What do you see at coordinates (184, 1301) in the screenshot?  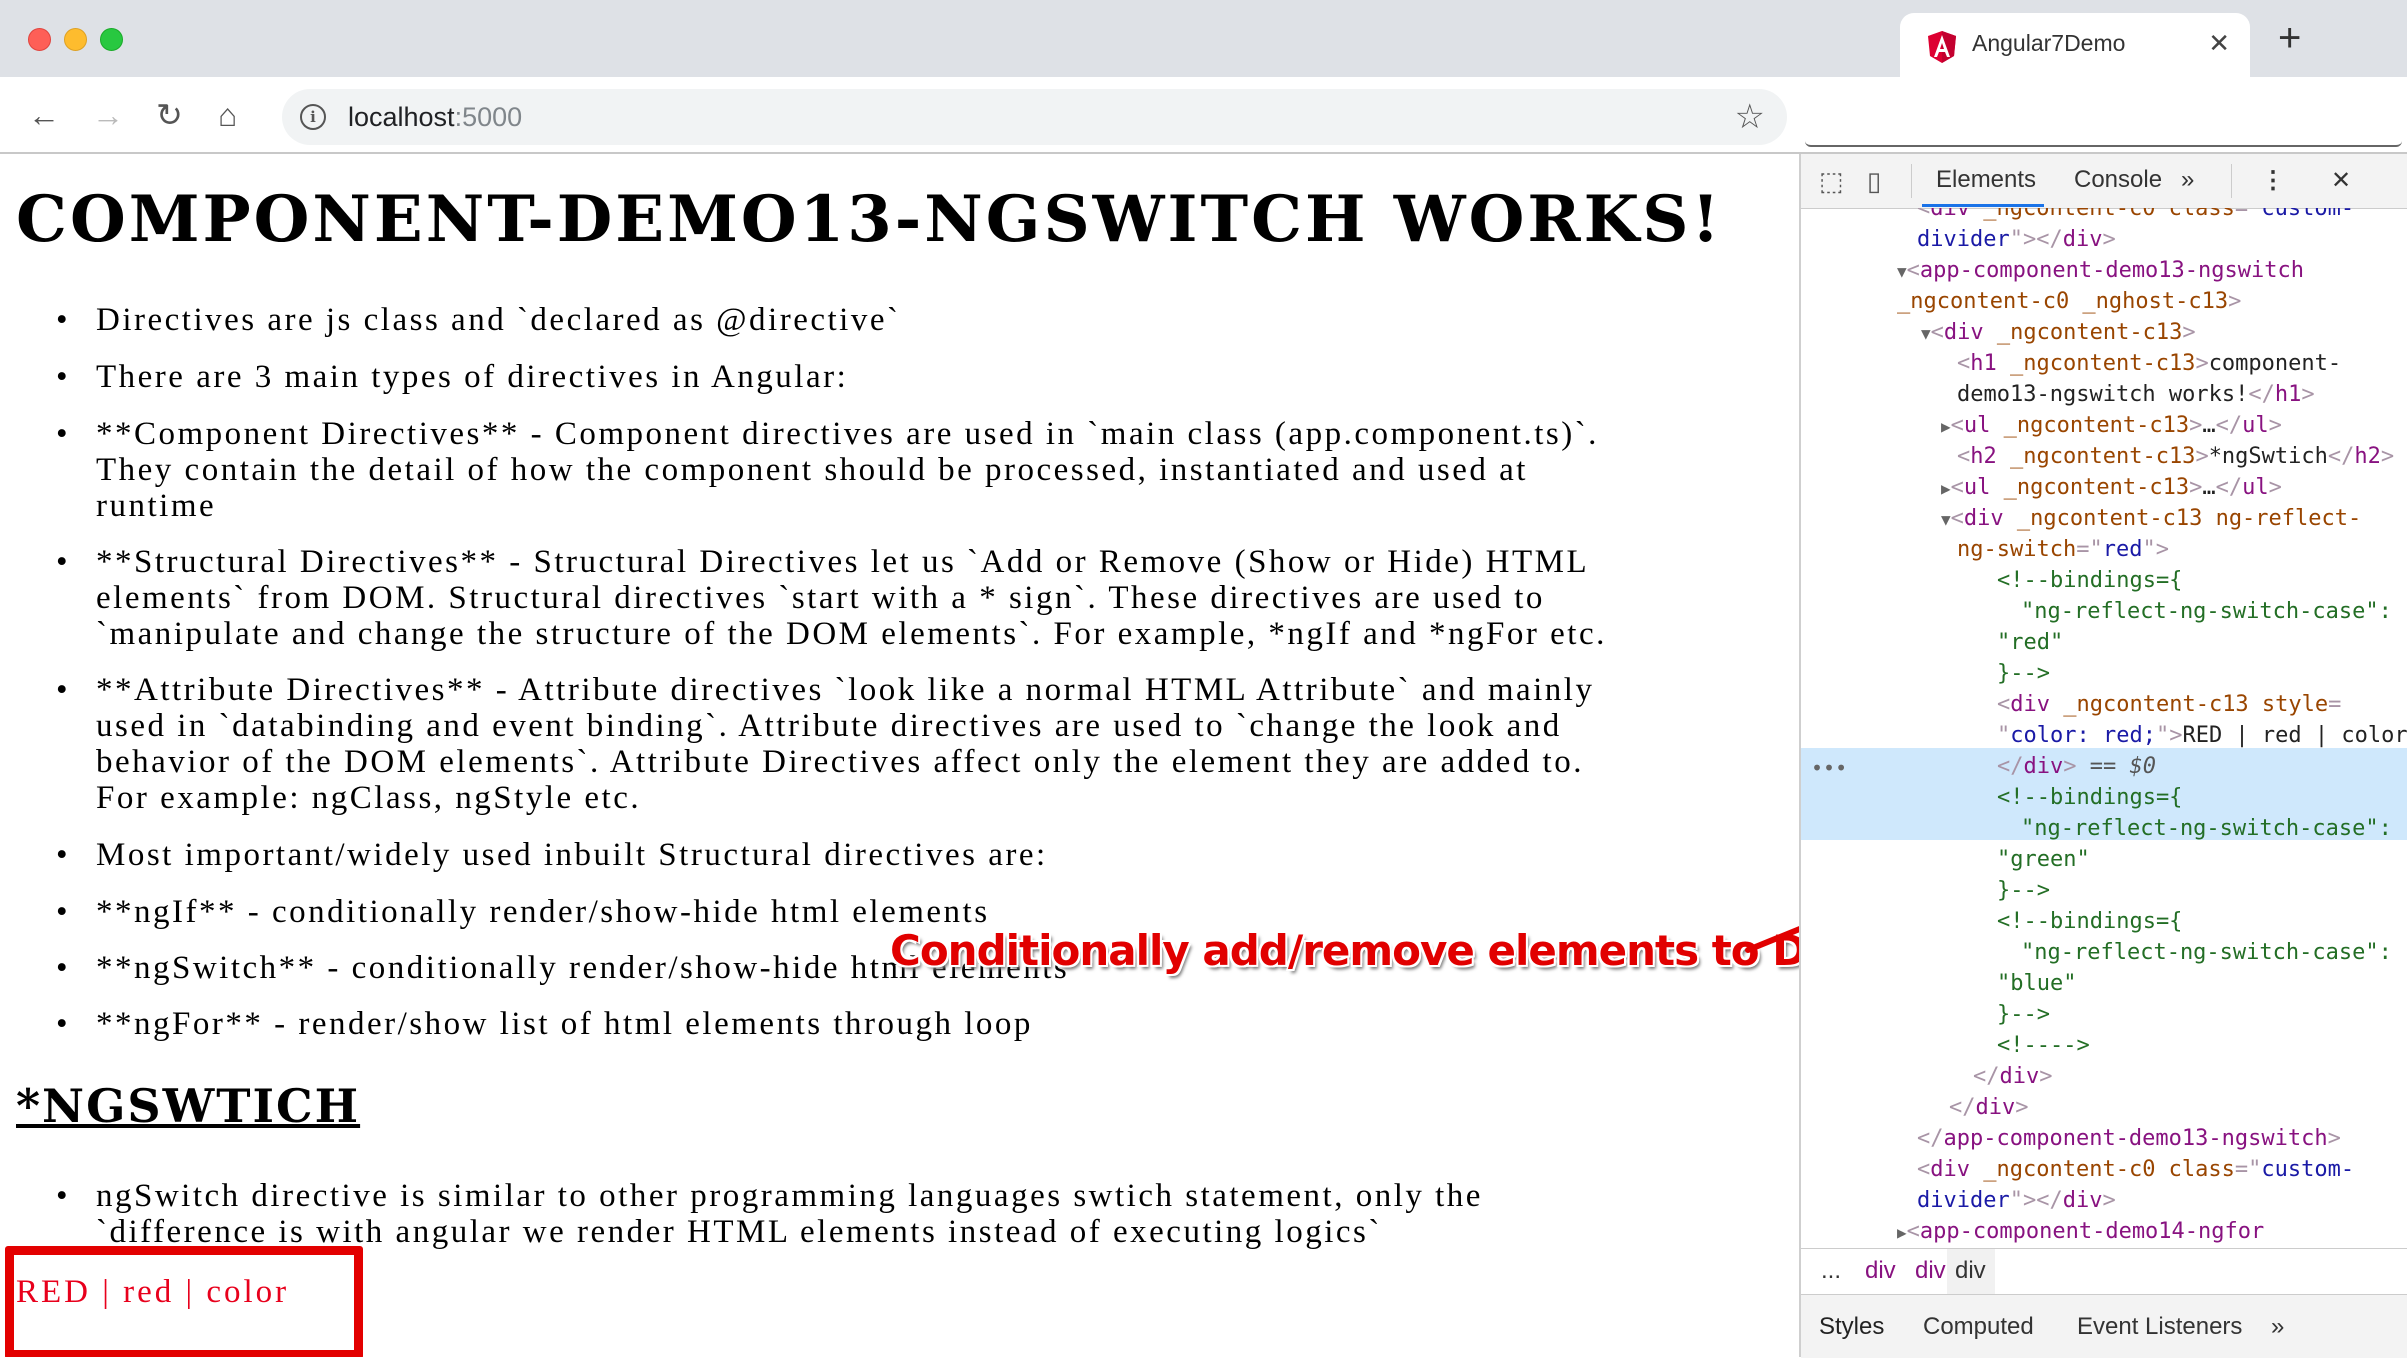 I see `highlight-box` at bounding box center [184, 1301].